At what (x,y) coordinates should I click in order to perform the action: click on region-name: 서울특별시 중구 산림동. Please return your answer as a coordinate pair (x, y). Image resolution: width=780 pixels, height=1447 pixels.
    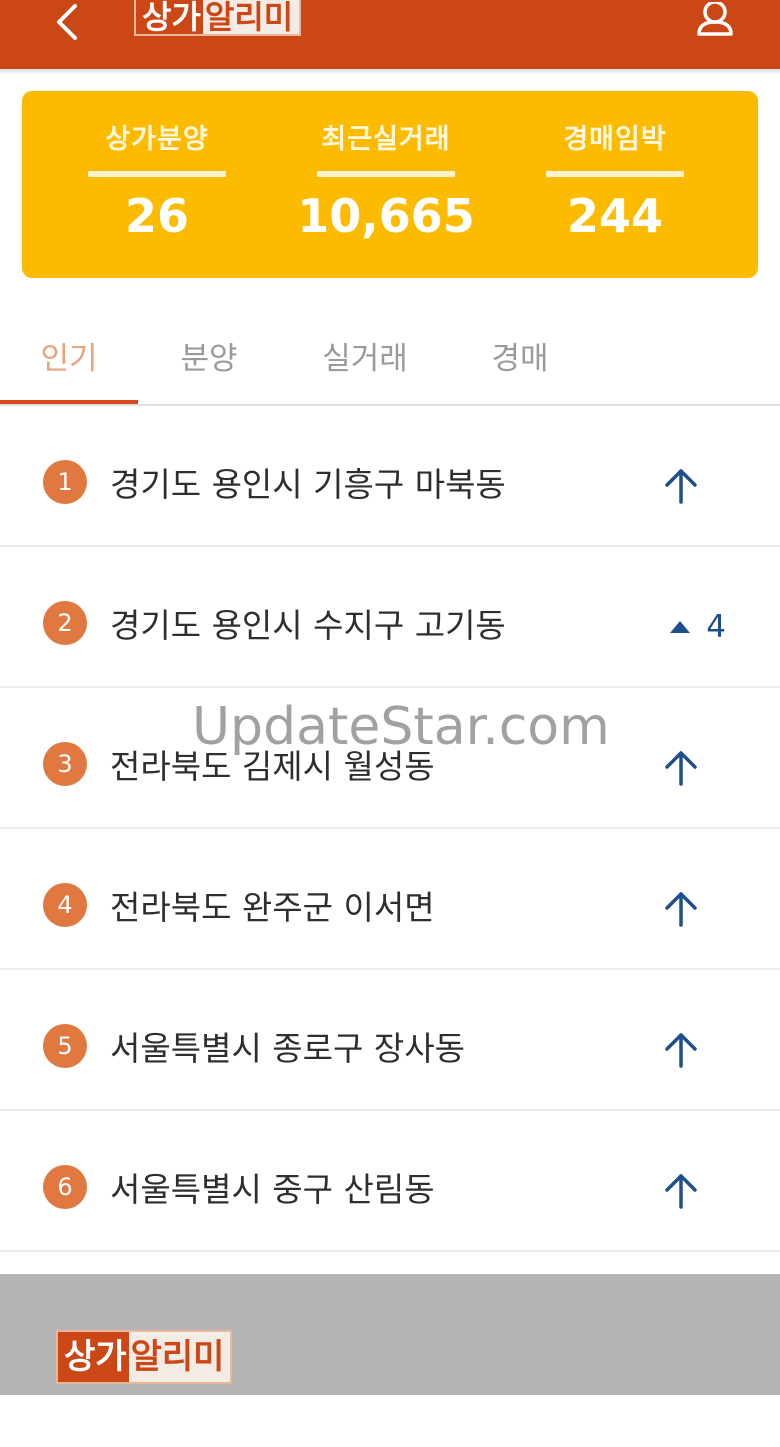
    Looking at the image, I should click on (272, 1189).